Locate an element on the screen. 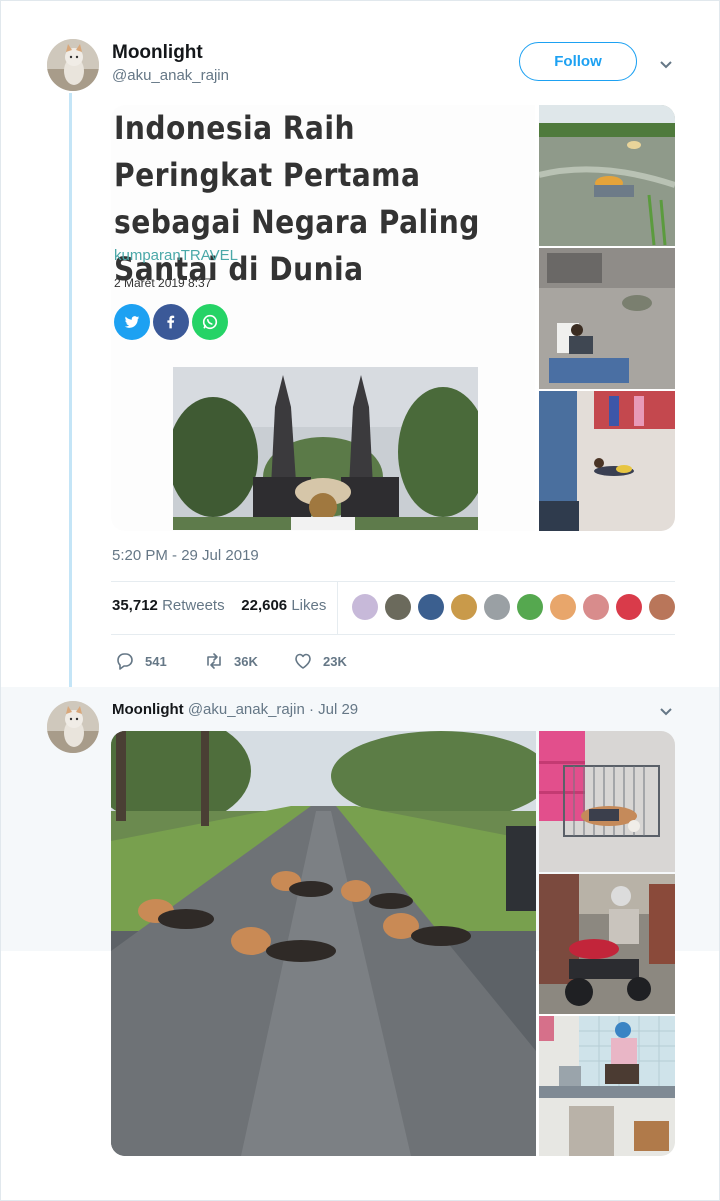 Image resolution: width=720 pixels, height=1201 pixels. engagement-stats: 35,712 Retweets 22,606 Likes is located at coordinates (219, 605).